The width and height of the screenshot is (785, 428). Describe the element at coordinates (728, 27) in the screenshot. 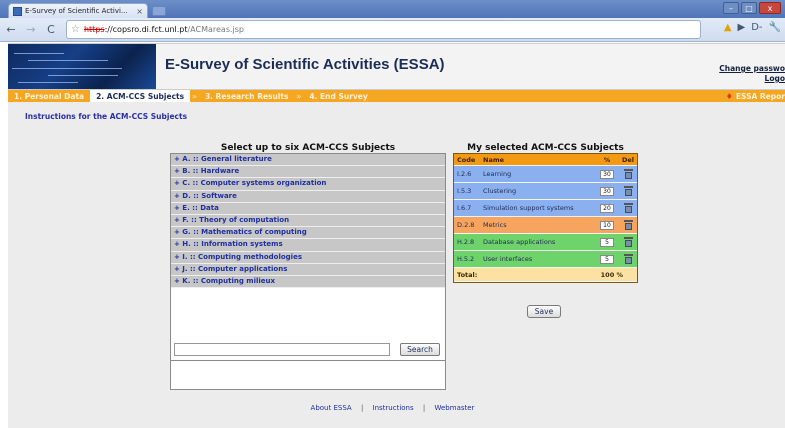

I see `warning-icon: ▲` at that location.